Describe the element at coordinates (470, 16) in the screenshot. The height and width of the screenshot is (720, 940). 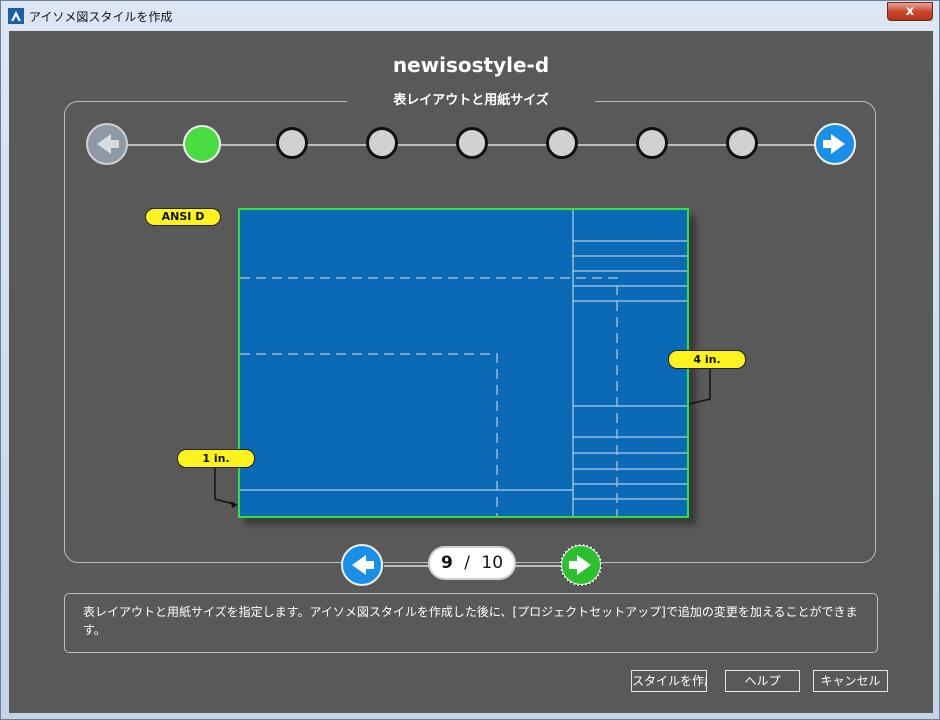
I see `title-bar: アイソメ図スタイルを作成 x` at that location.